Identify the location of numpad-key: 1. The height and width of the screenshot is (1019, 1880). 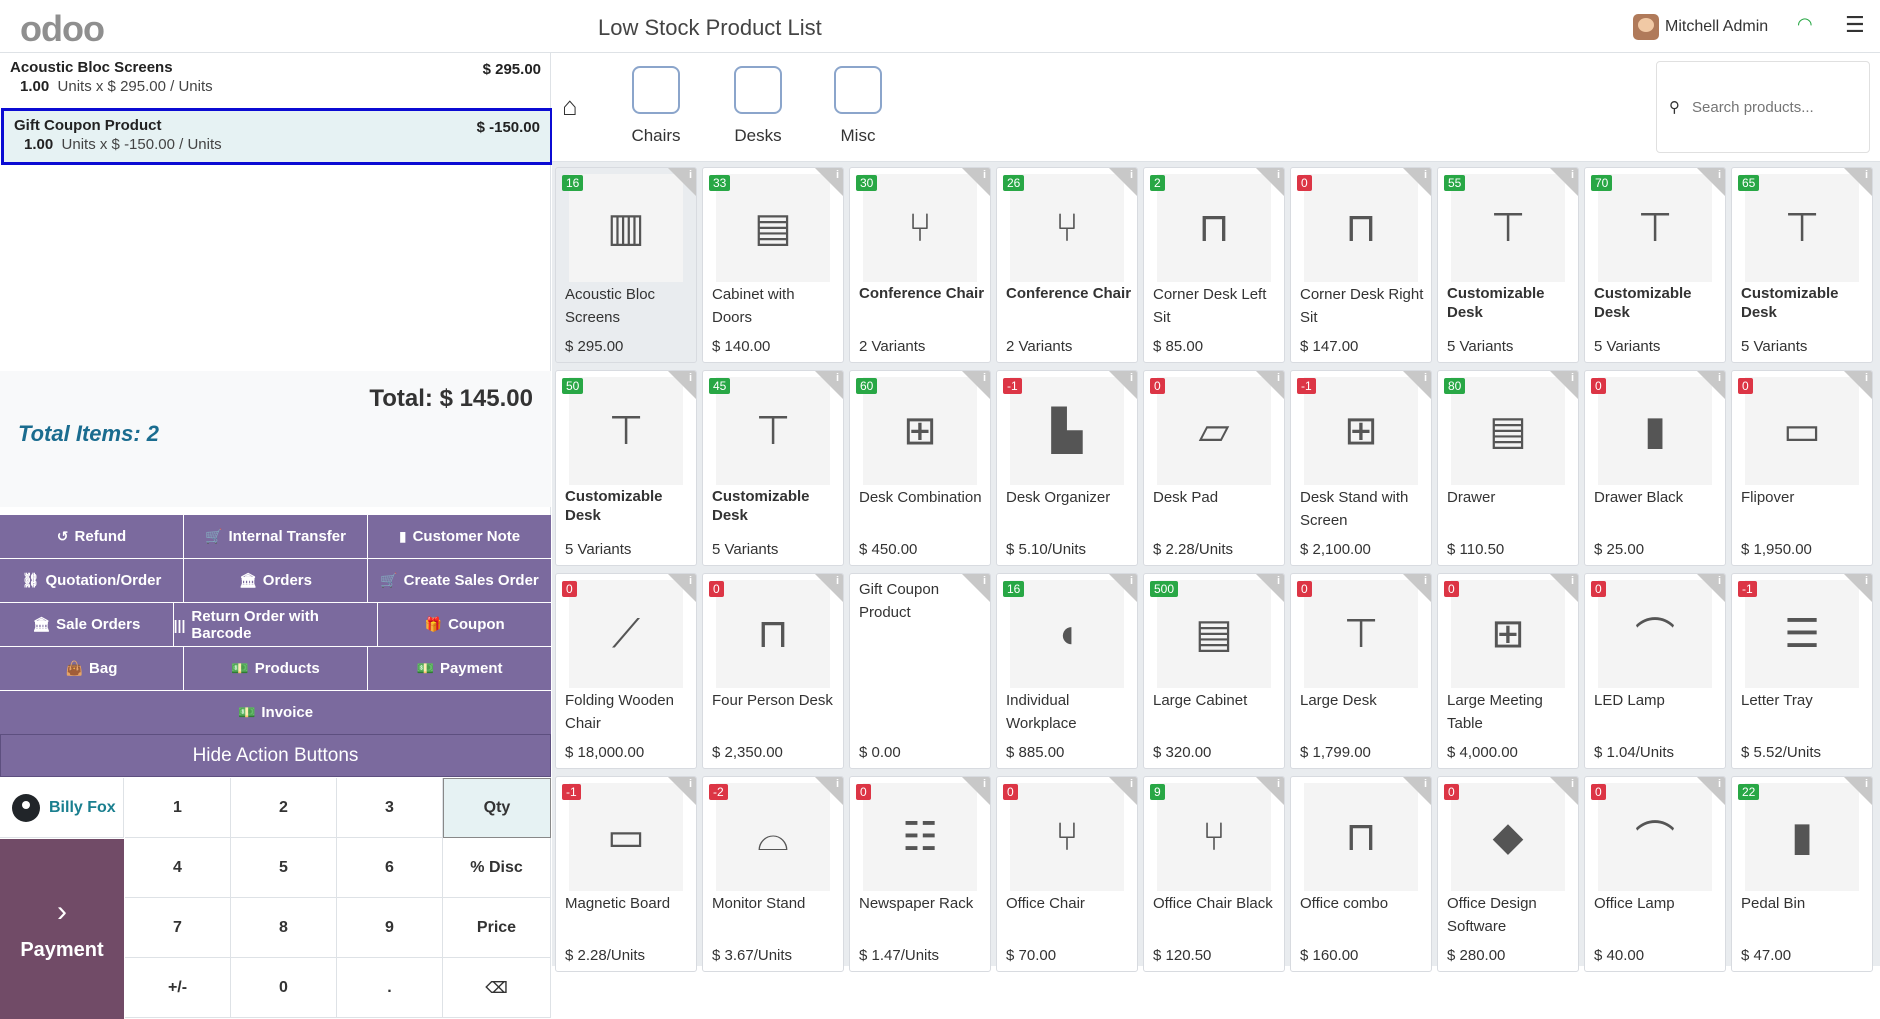
(178, 808).